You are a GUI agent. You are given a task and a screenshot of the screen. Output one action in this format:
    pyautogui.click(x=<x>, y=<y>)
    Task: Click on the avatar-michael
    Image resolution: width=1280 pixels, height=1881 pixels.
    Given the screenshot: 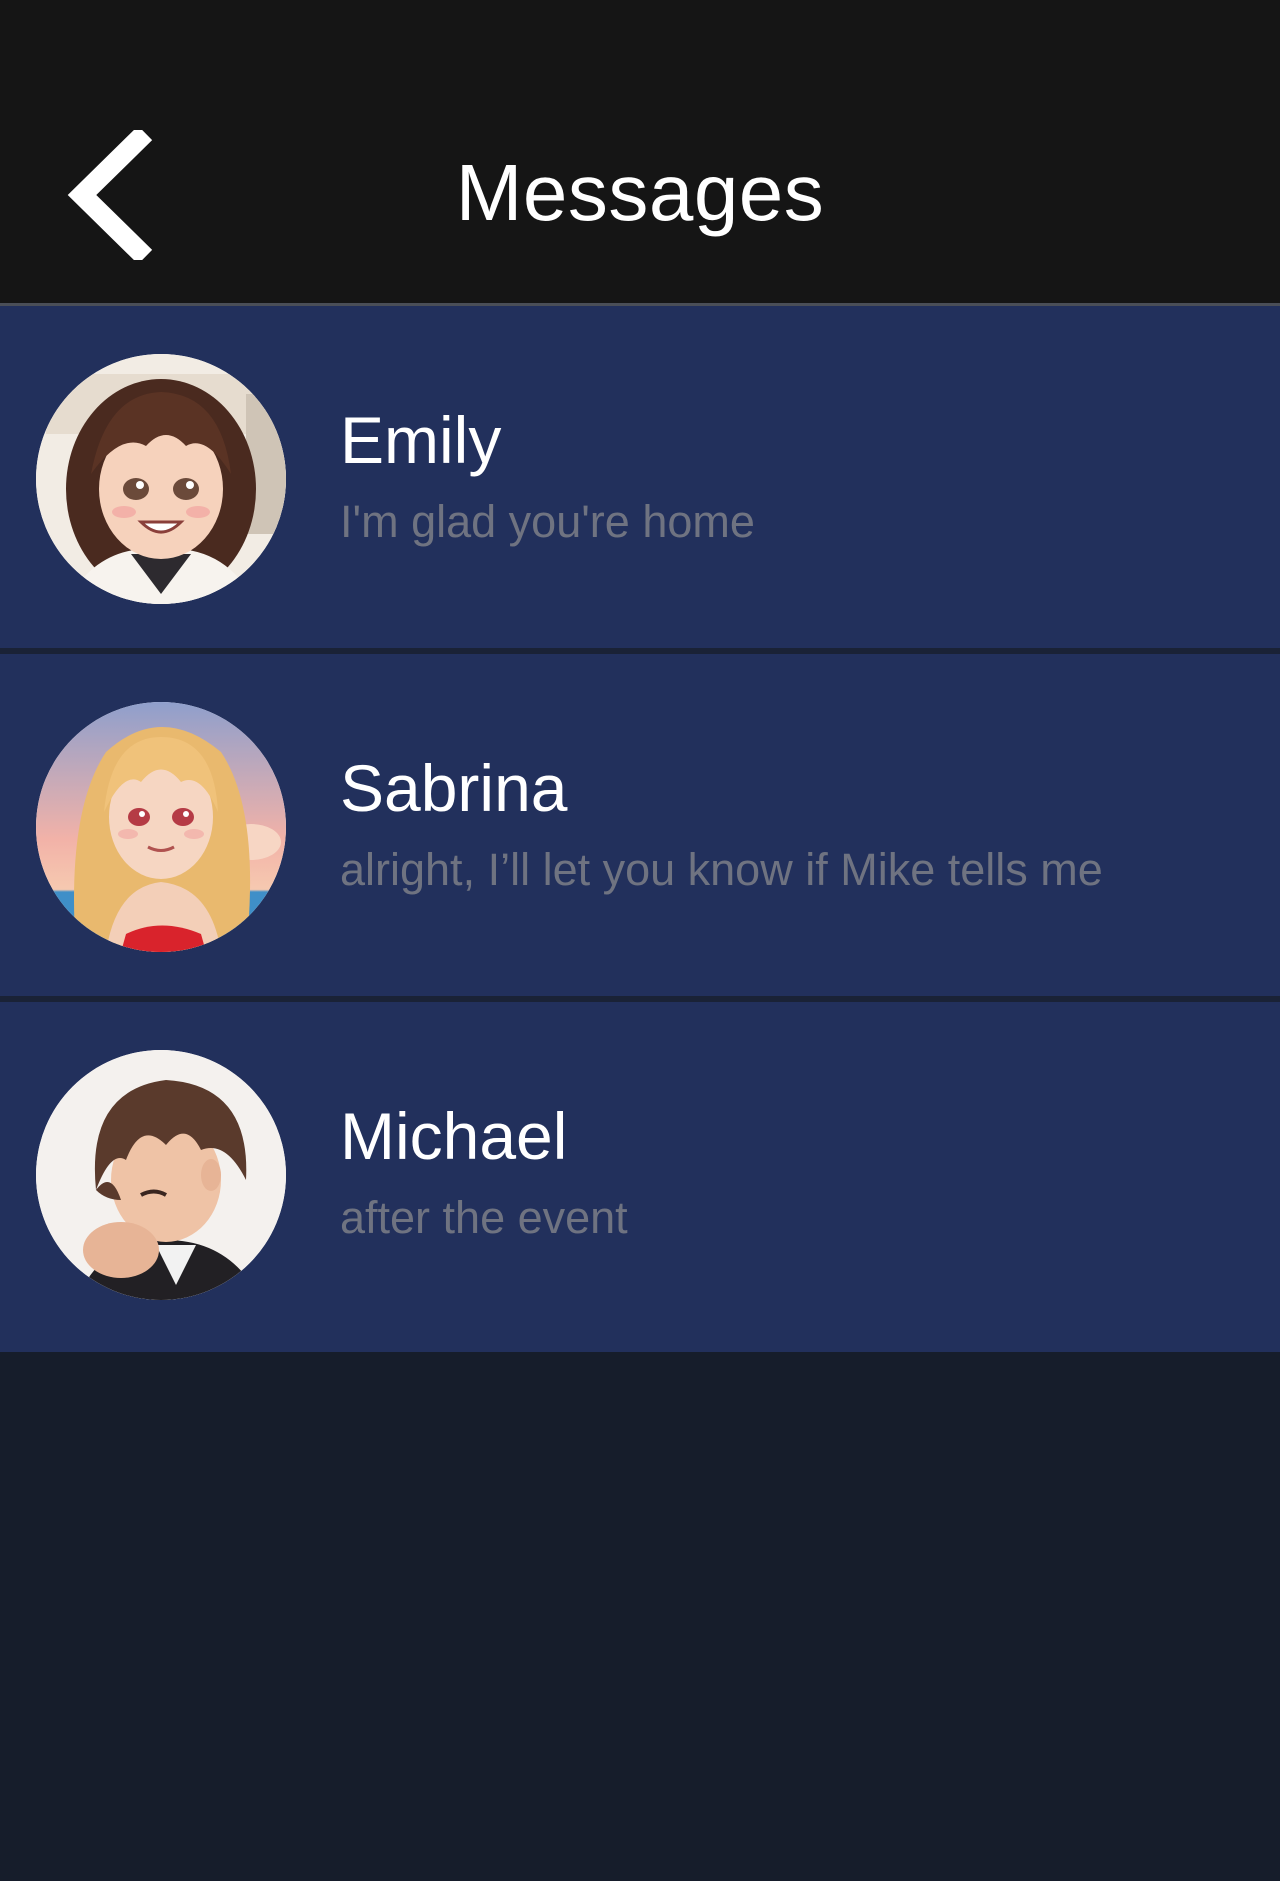 What is the action you would take?
    pyautogui.click(x=161, y=1175)
    